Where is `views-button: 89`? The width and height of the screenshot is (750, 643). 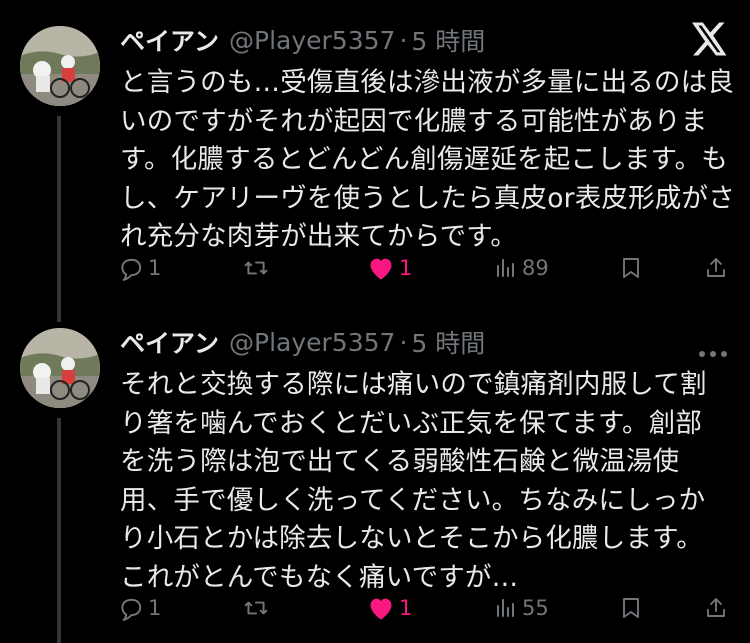 views-button: 89 is located at coordinates (521, 268).